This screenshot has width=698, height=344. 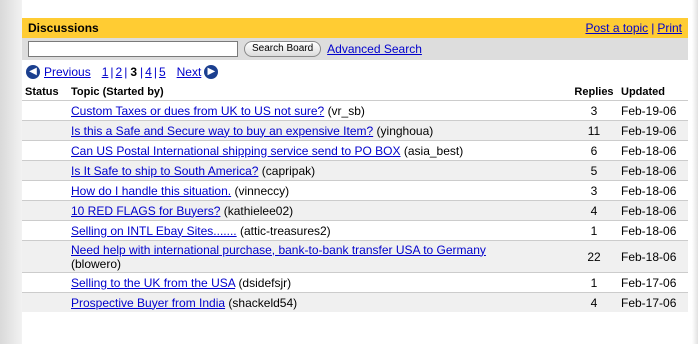 What do you see at coordinates (153, 283) in the screenshot?
I see `topic-link: Selling to the UK from the USA` at bounding box center [153, 283].